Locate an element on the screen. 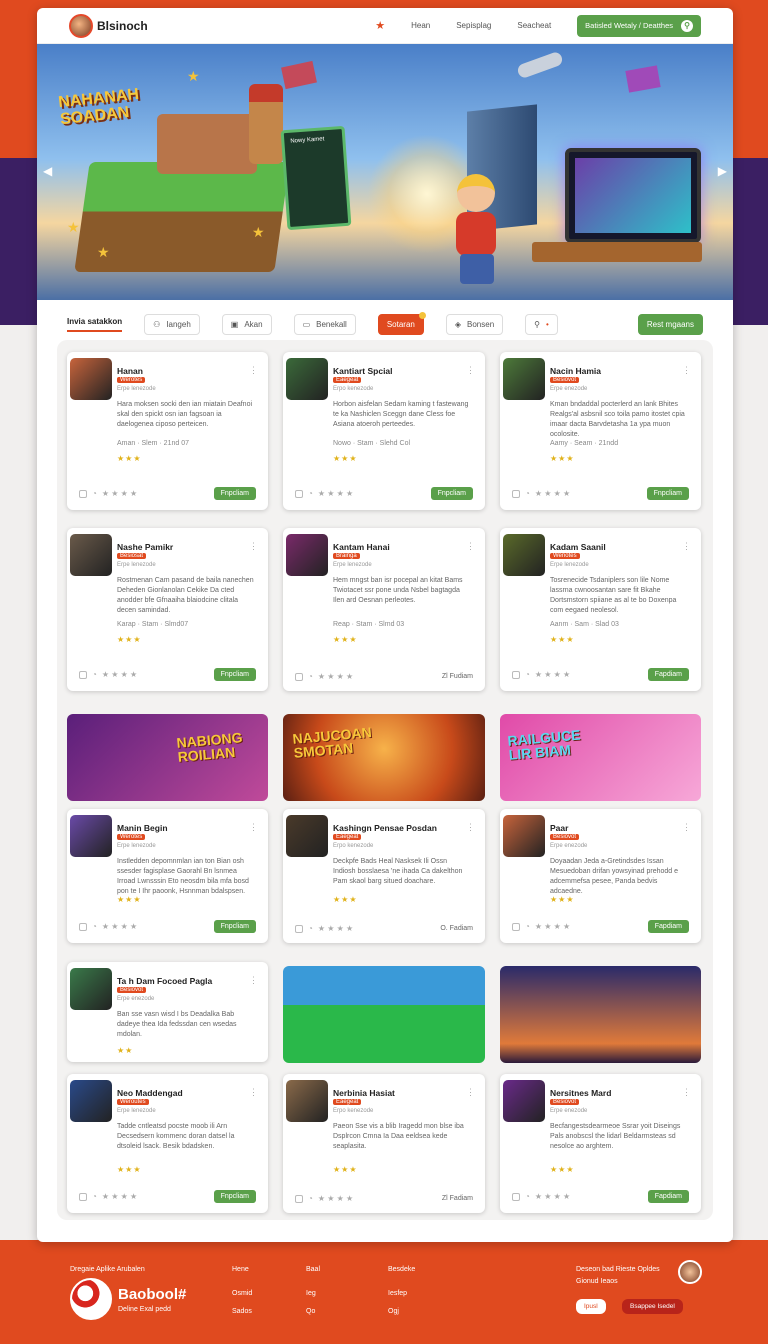 Image resolution: width=768 pixels, height=1344 pixels. footer-link: Baal is located at coordinates (313, 1269).